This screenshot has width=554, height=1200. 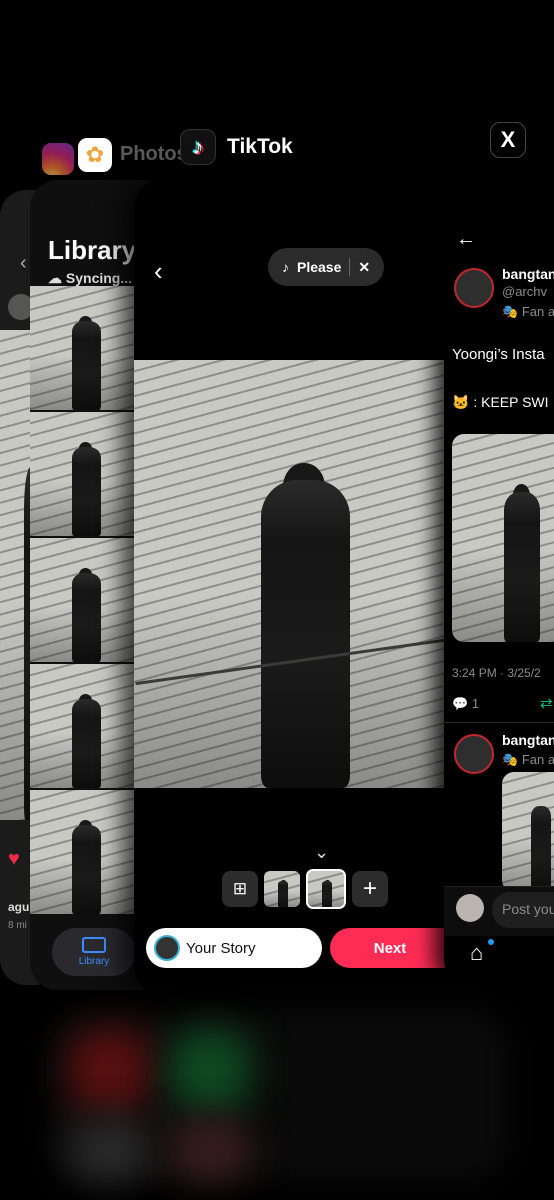 What do you see at coordinates (465, 704) in the screenshot?
I see `reply-button: 💬 1` at bounding box center [465, 704].